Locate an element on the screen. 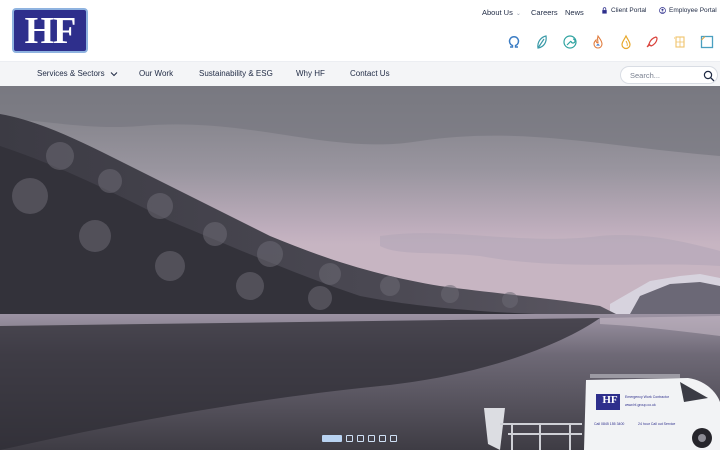 The image size is (720, 450). search-icon is located at coordinates (709, 76).